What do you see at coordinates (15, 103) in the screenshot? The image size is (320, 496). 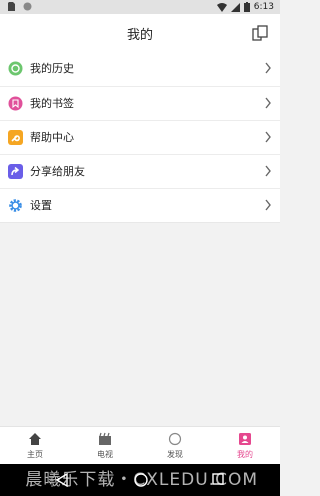 I see `bookmark-icon` at bounding box center [15, 103].